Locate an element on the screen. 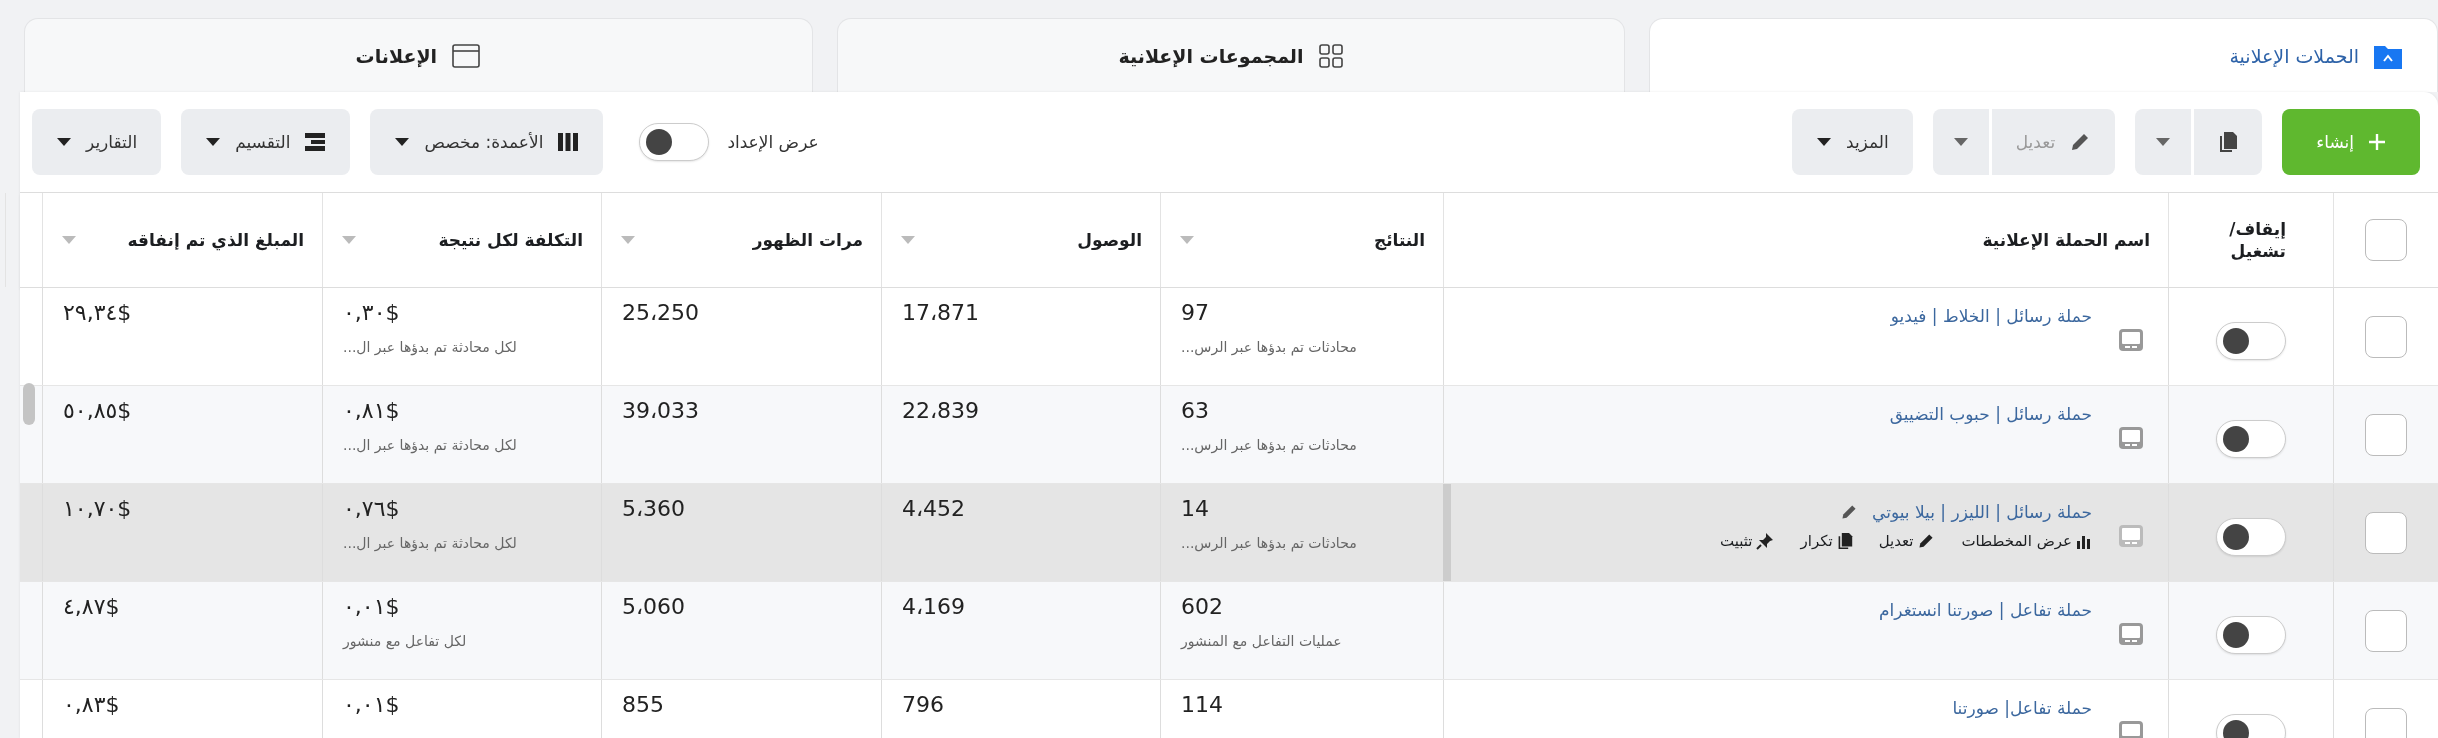 The height and width of the screenshot is (738, 2438). edit-dropdown is located at coordinates (1960, 142).